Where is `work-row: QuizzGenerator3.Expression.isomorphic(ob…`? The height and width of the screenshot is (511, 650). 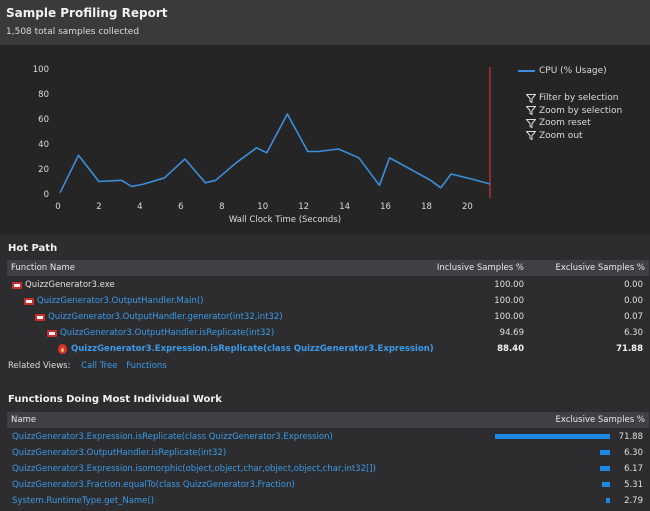
work-row: QuizzGenerator3.Expression.isomorphic(ob… is located at coordinates (328, 469).